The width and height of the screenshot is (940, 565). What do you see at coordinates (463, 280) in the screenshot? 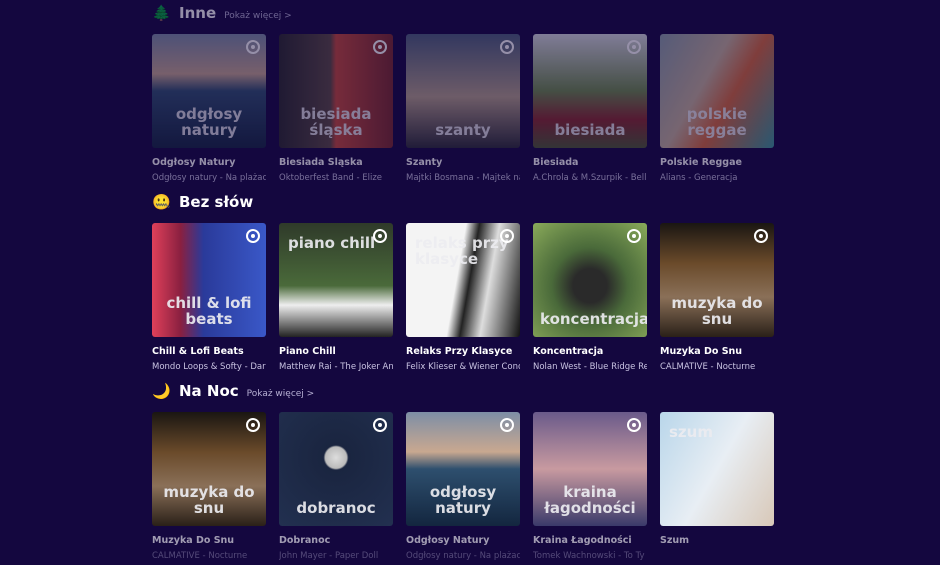
I see `playlist-cover: relaks przy klasyce` at bounding box center [463, 280].